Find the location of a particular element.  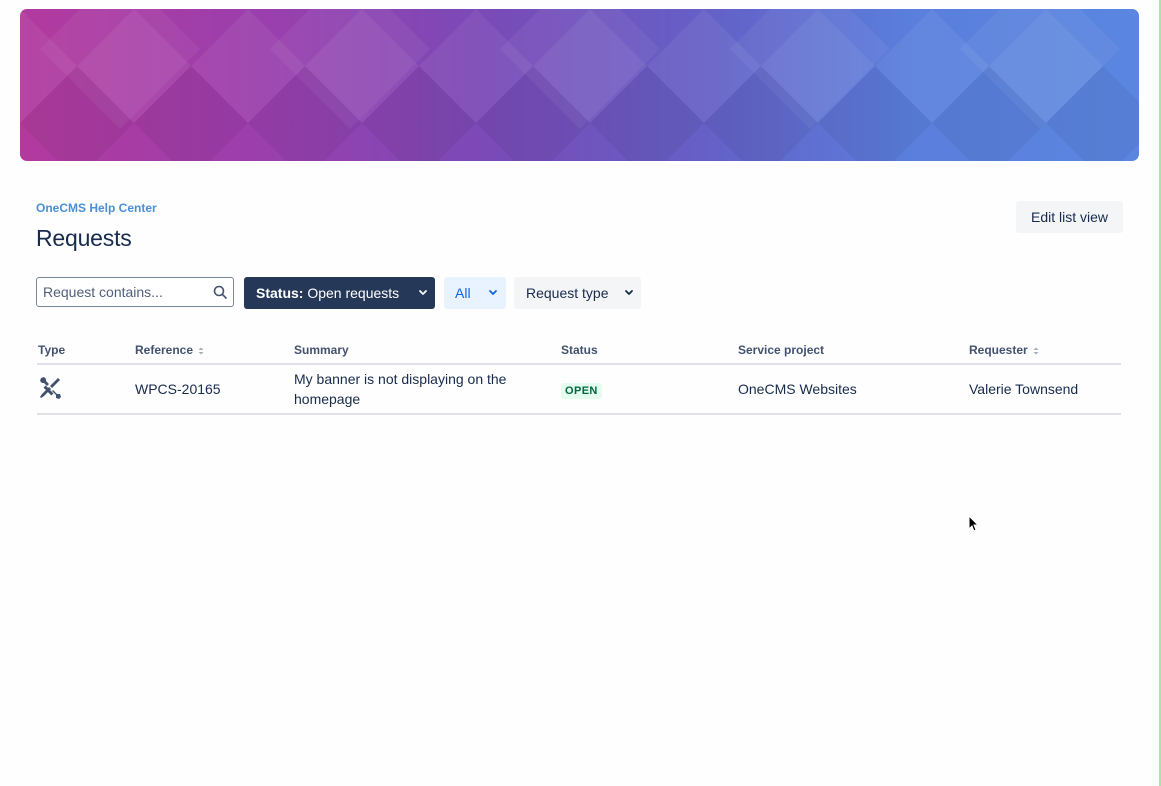

row-reference-link: WPCS-20165 is located at coordinates (178, 389).